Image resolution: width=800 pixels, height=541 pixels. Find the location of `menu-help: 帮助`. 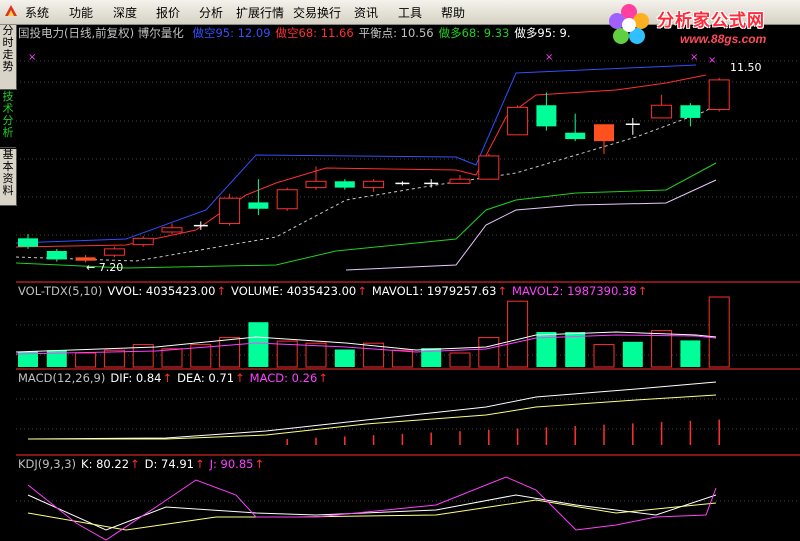

menu-help: 帮助 is located at coordinates (453, 12).